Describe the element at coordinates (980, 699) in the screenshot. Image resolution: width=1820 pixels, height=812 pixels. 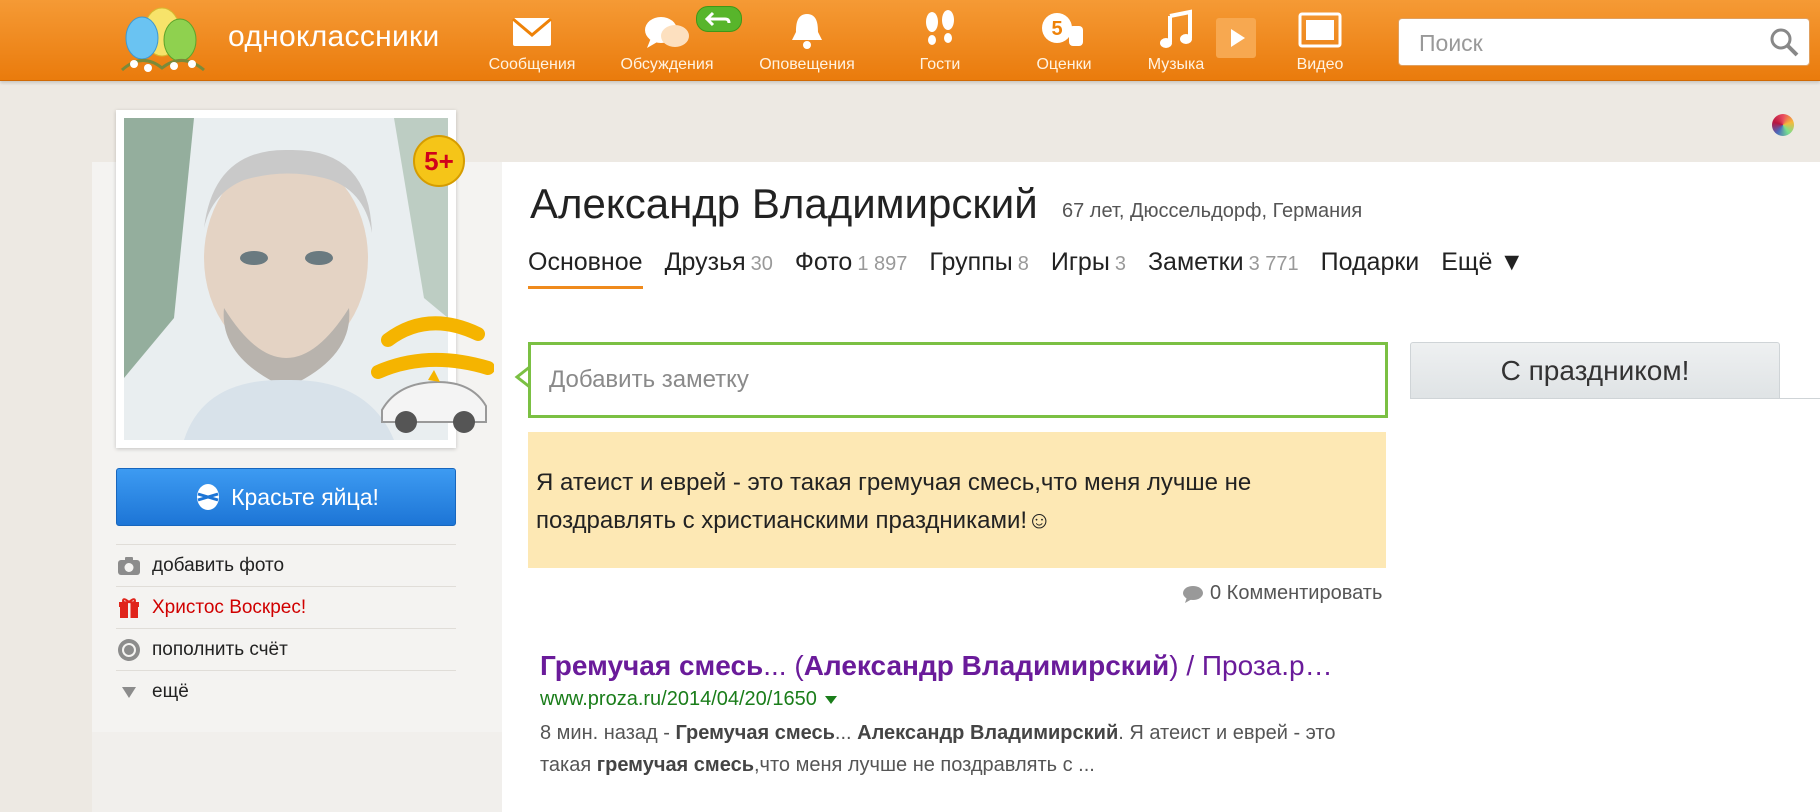
I see `result-url: www.proza.ru/2014/04/20/1650` at that location.